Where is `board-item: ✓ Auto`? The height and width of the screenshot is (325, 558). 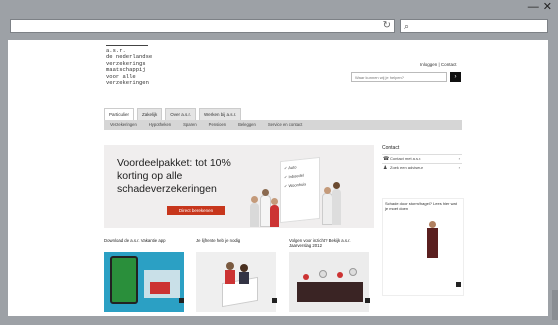 board-item: ✓ Auto is located at coordinates (290, 167).